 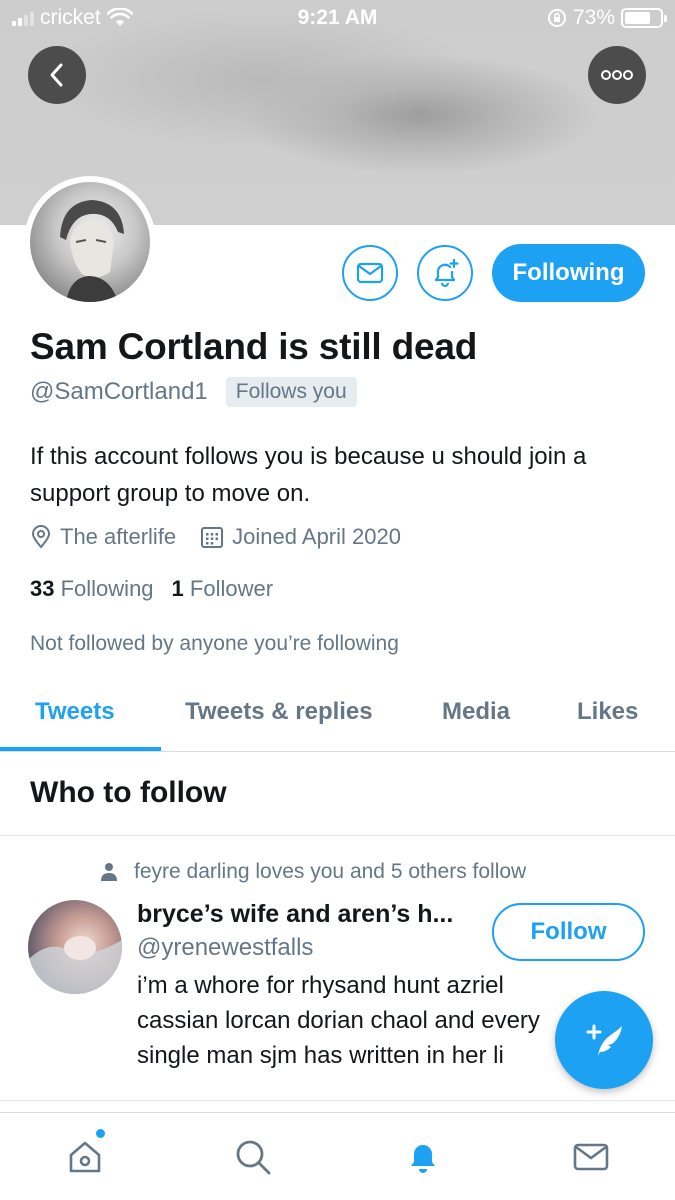 I want to click on followers-count-link: 1 Follower, so click(x=223, y=589).